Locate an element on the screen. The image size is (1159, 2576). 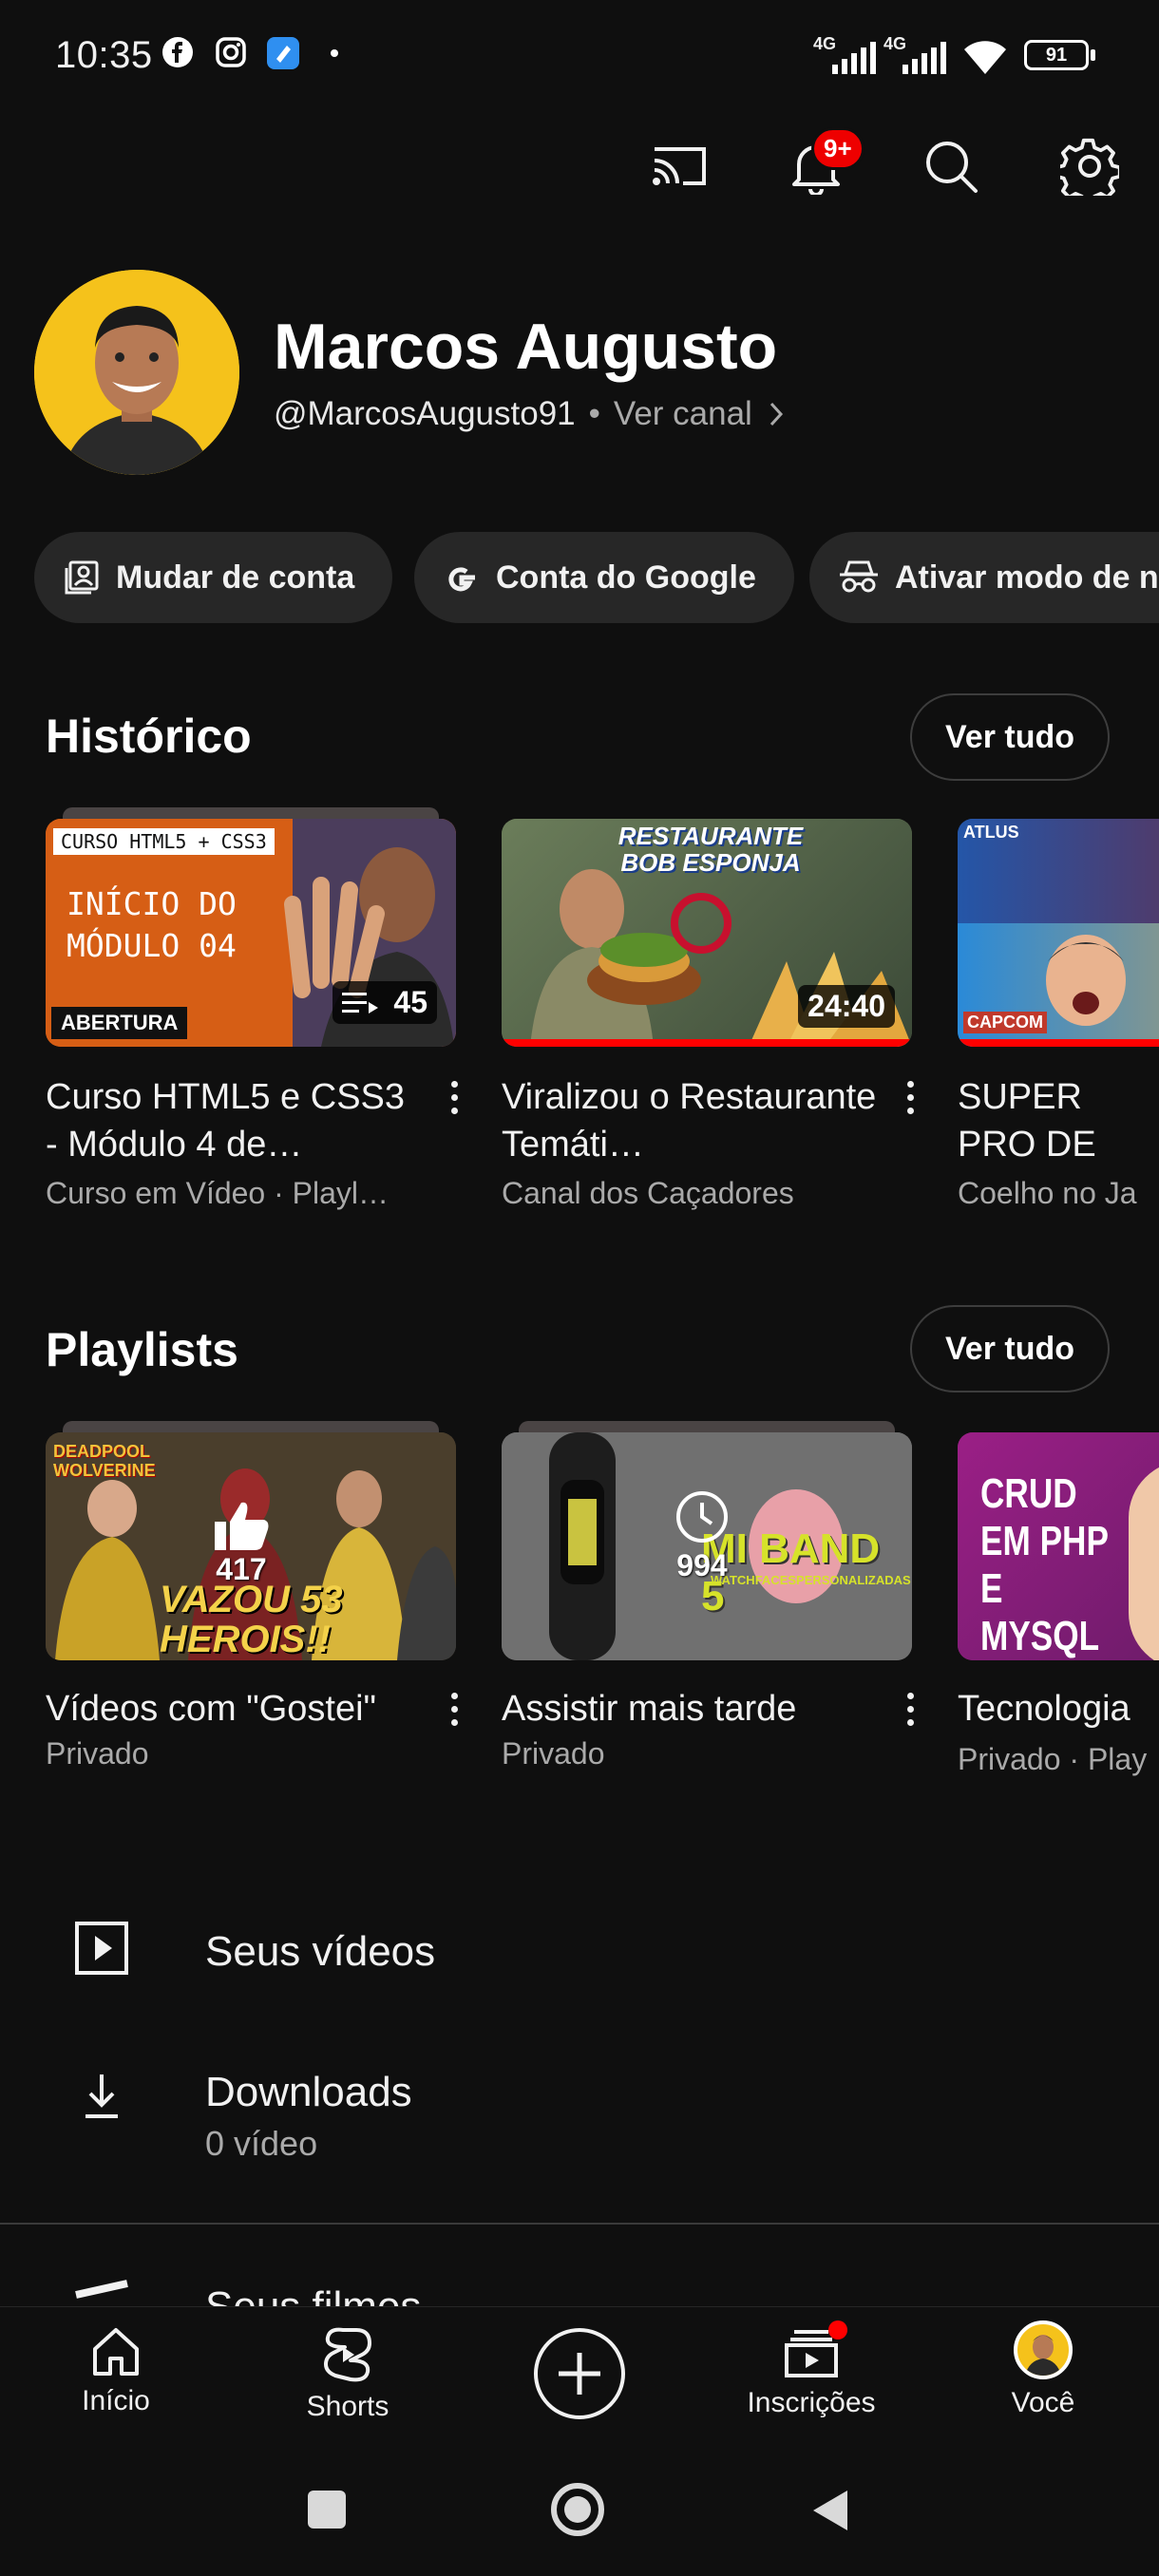
clapper-icon is located at coordinates (101, 2289).